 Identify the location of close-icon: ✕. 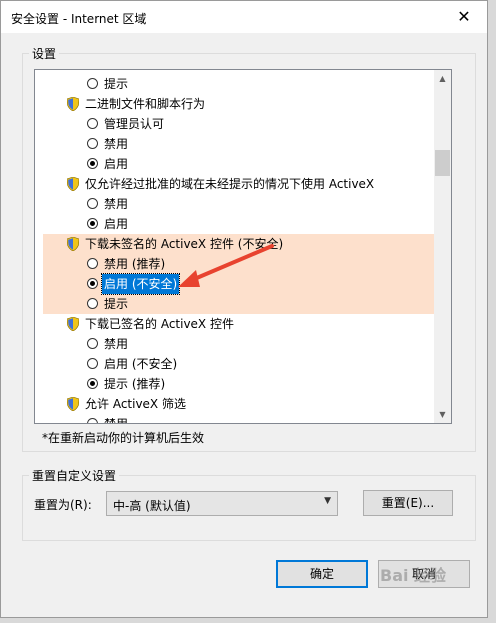
(464, 17).